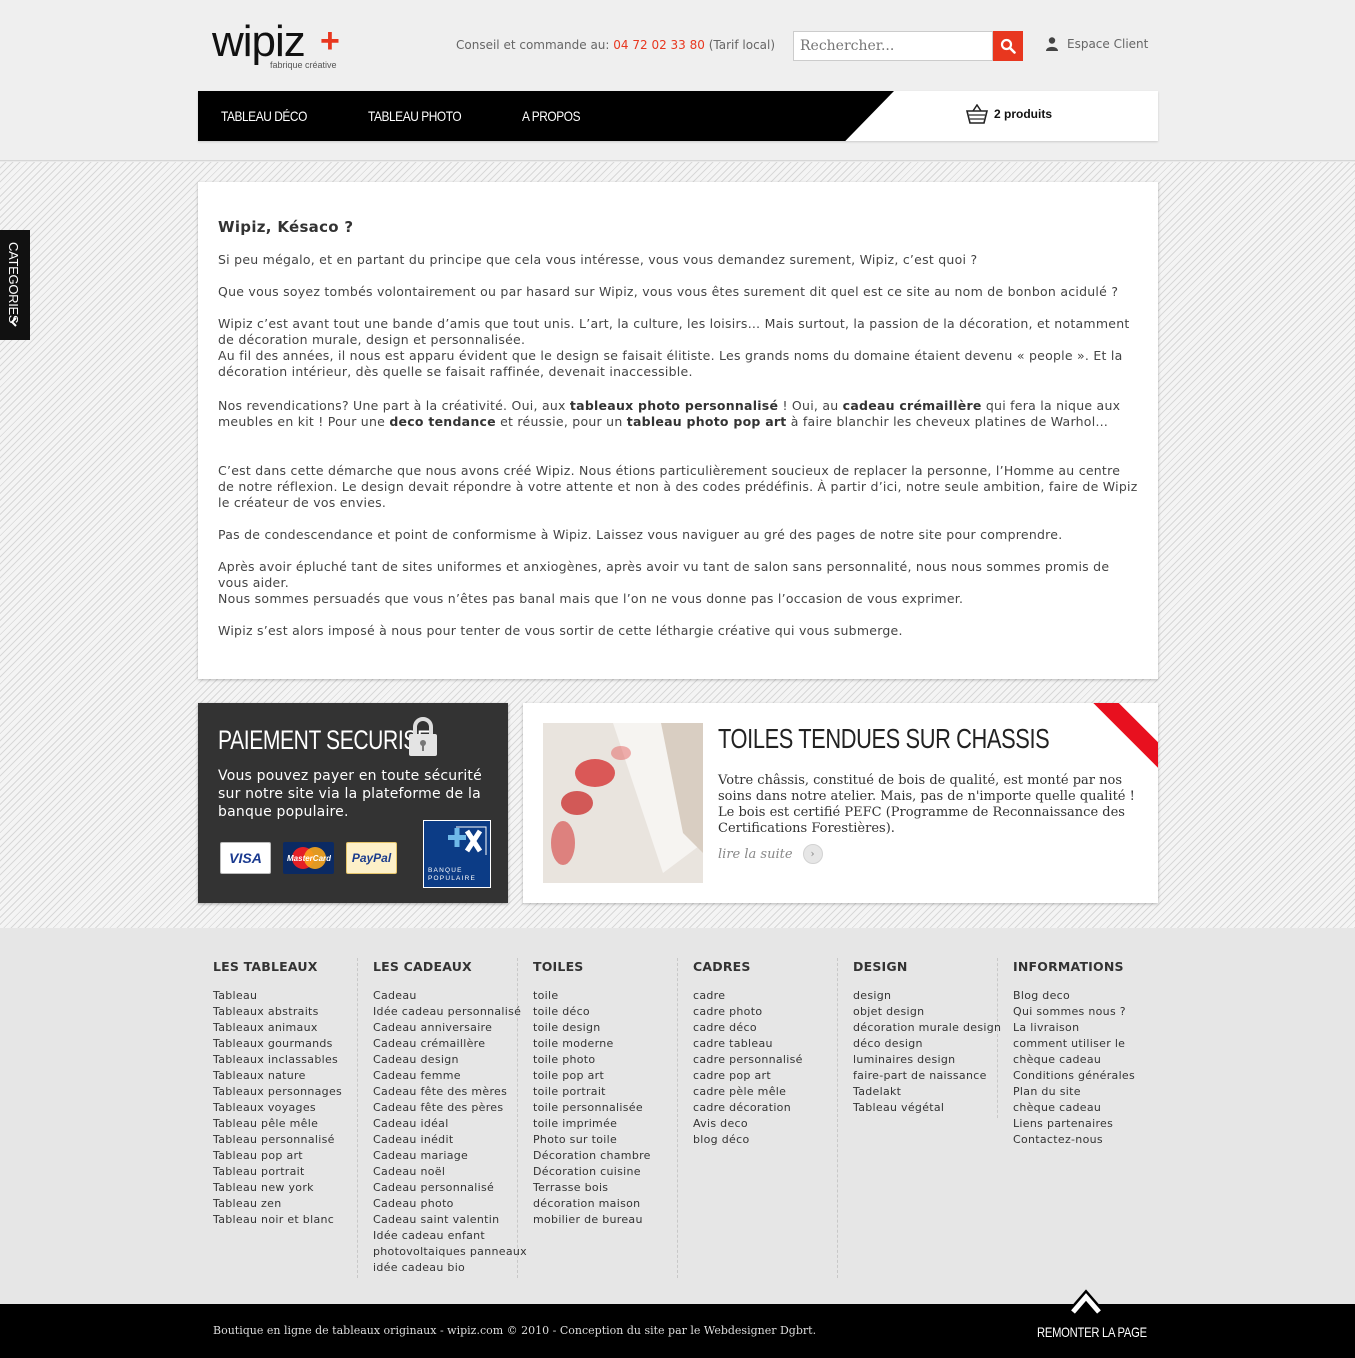  I want to click on footer-link: Tableau zen, so click(285, 1204).